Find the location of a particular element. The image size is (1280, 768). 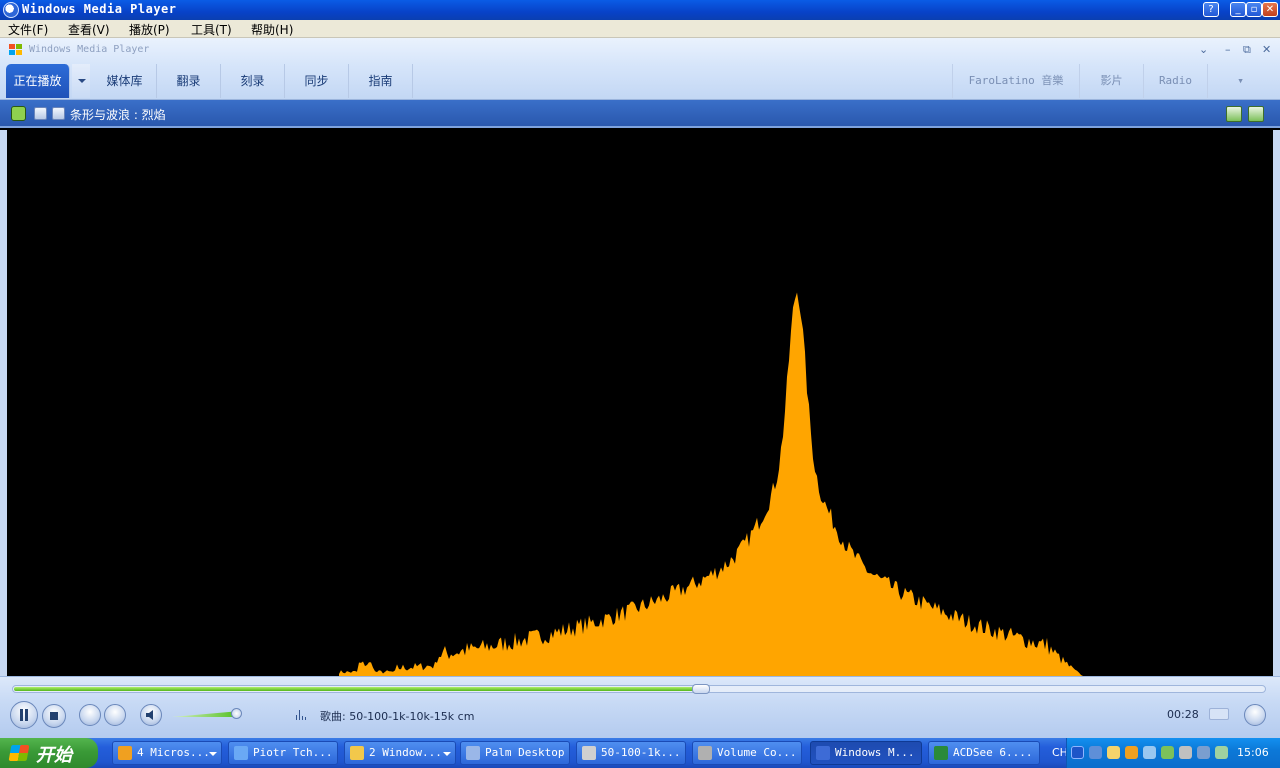

taskbar-item-label: Palm Desktop is located at coordinates (525, 752).